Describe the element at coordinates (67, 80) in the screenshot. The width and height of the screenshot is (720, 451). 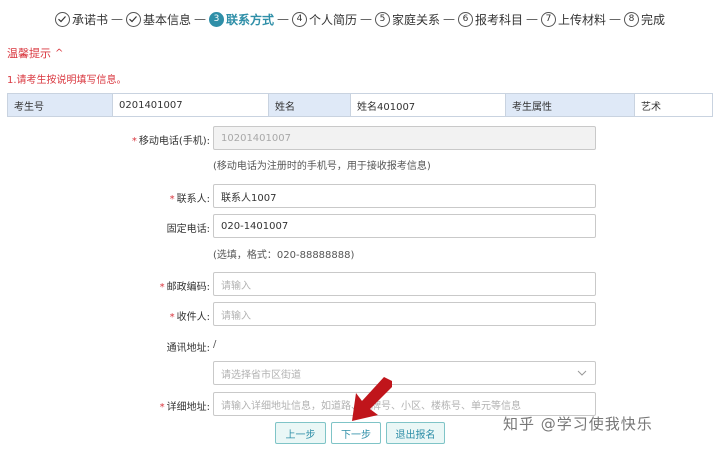
I see `tip-text: 1.请考生按说明填写信息。` at that location.